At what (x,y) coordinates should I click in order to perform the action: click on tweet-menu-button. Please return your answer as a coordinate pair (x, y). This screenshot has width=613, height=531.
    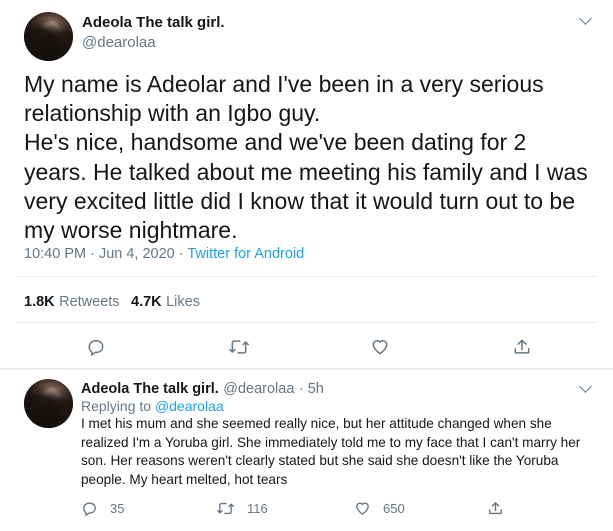
    Looking at the image, I should click on (586, 21).